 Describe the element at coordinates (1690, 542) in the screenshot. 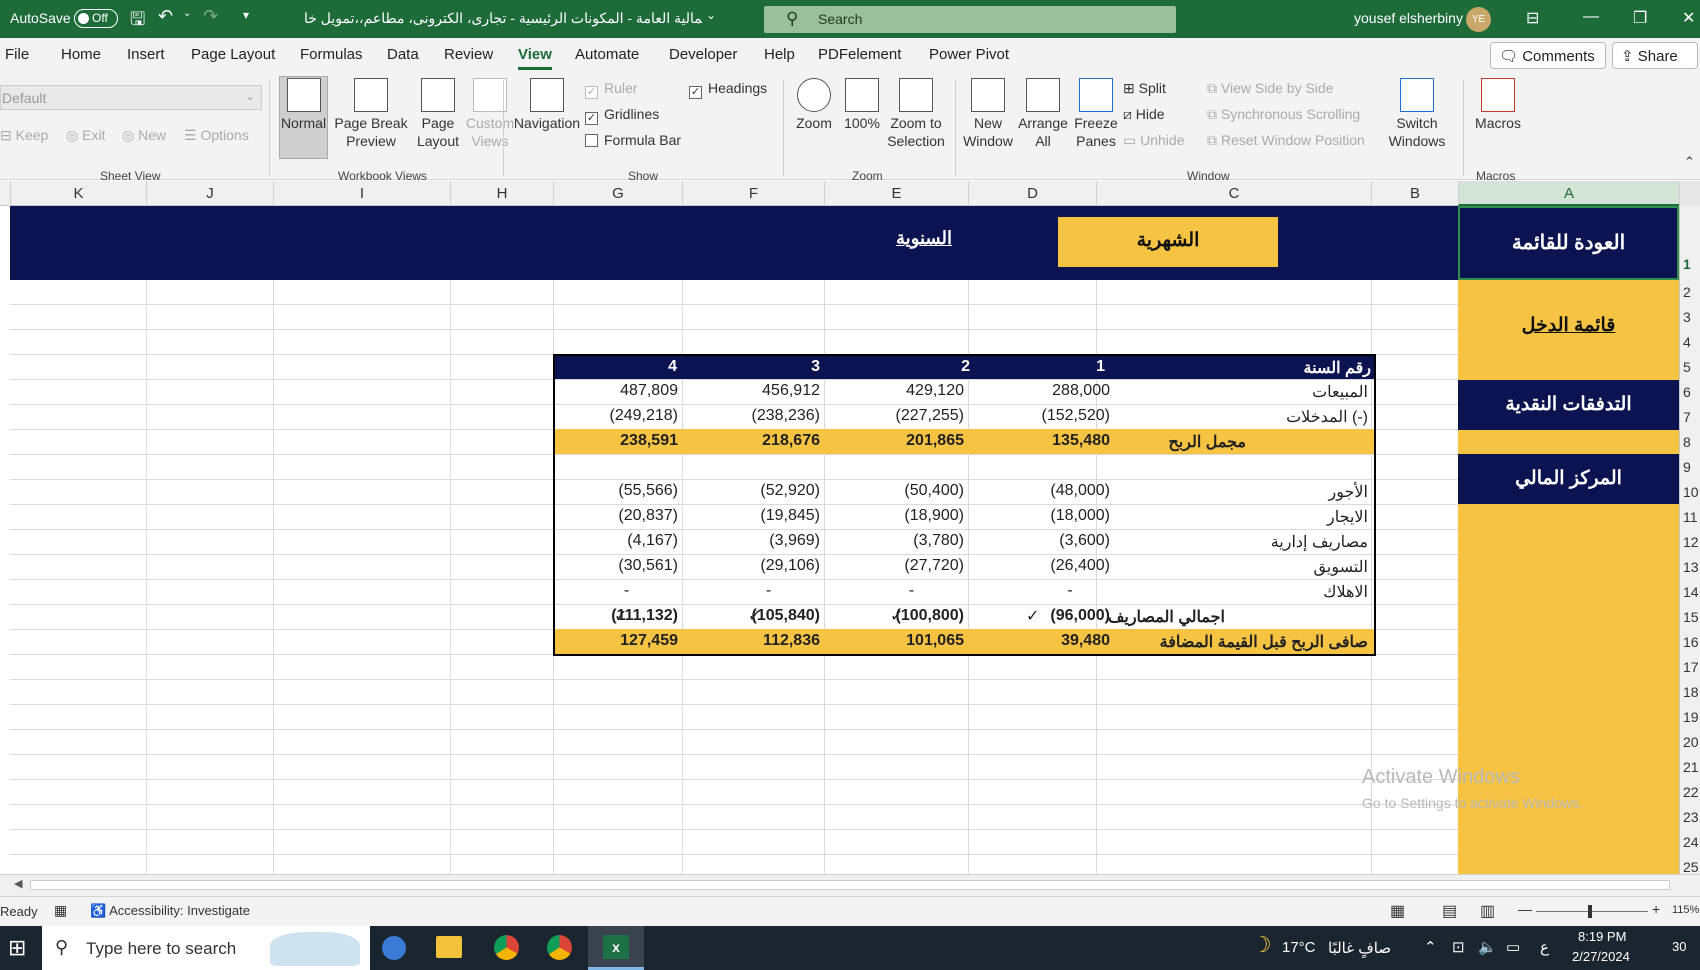

I see `row-header: 12` at that location.